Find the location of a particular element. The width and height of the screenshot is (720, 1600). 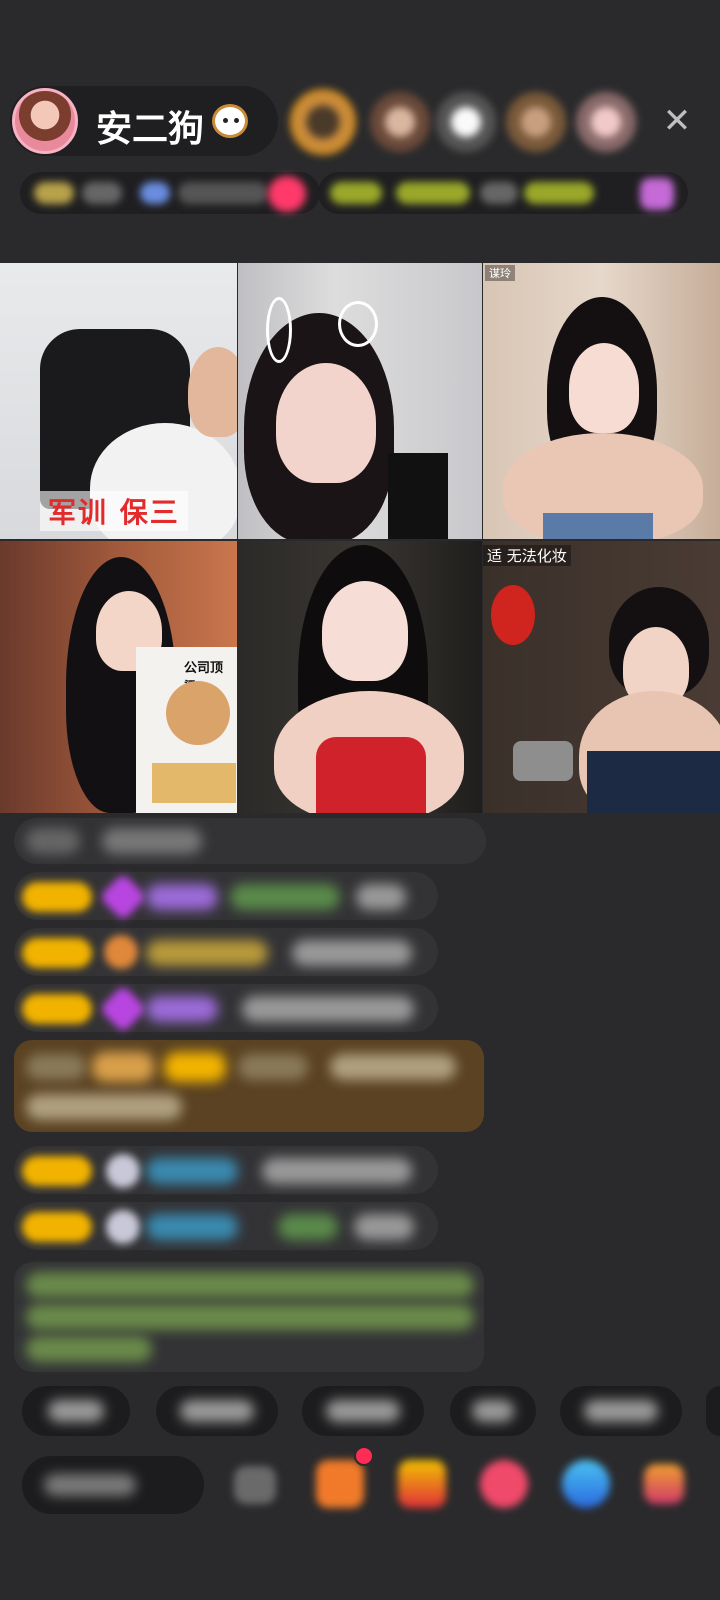

rank-icon is located at coordinates (155, 193).